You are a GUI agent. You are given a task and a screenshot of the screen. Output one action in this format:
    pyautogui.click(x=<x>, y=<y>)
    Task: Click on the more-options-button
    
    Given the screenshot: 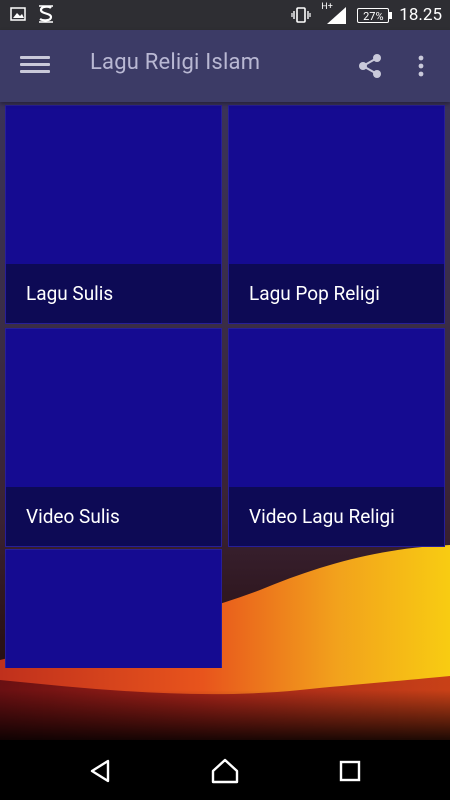 What is the action you would take?
    pyautogui.click(x=421, y=66)
    